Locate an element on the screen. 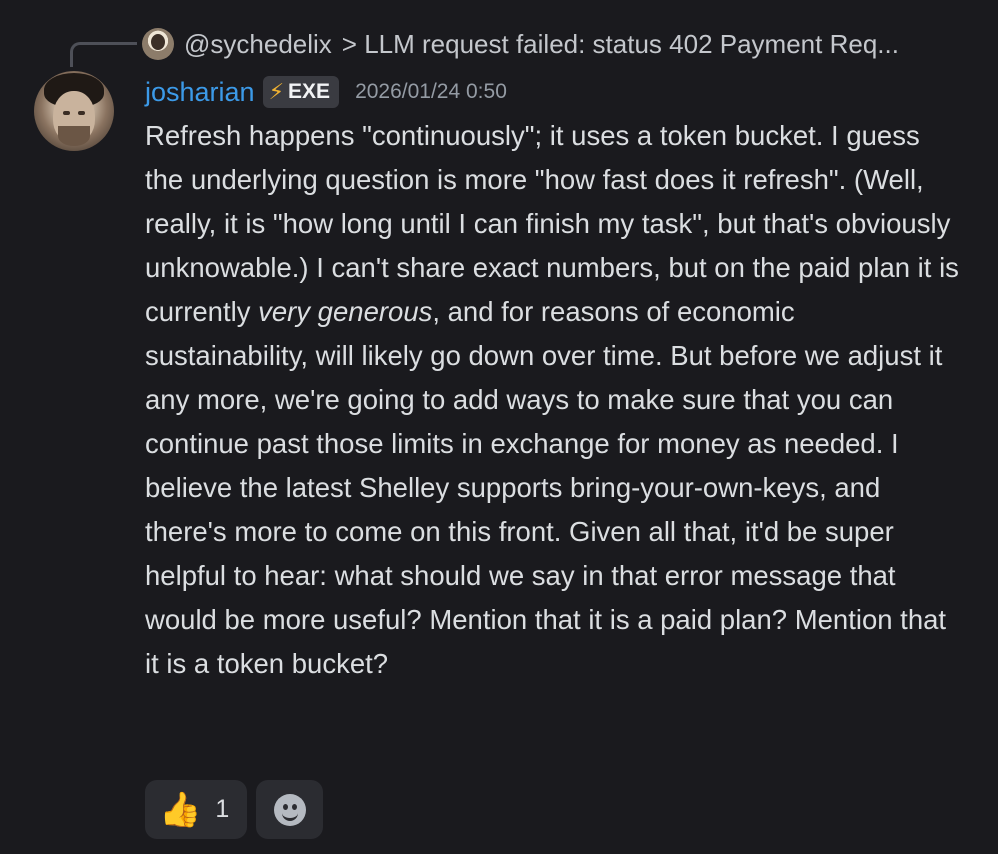 Image resolution: width=998 pixels, height=854 pixels. reply-author: @sychedelix is located at coordinates (258, 44).